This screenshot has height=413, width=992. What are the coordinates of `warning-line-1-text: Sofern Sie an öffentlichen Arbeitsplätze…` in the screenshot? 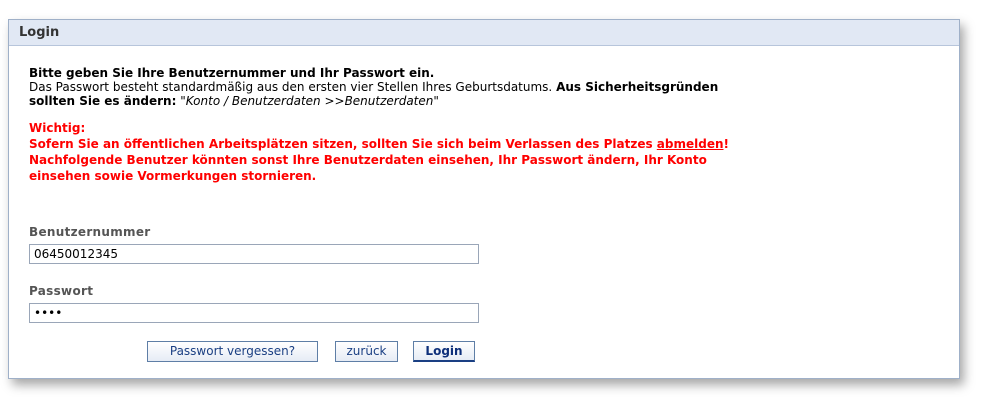 It's located at (341, 144).